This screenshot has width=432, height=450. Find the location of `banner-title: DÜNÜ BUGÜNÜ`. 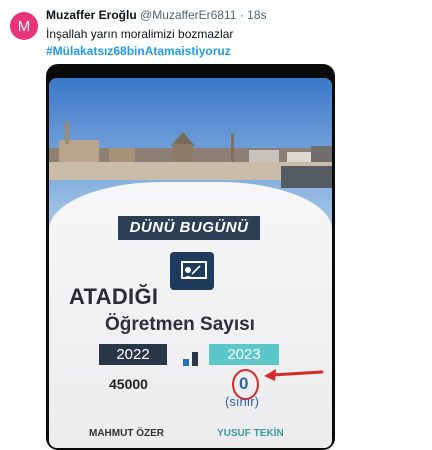

banner-title: DÜNÜ BUGÜNÜ is located at coordinates (189, 228).